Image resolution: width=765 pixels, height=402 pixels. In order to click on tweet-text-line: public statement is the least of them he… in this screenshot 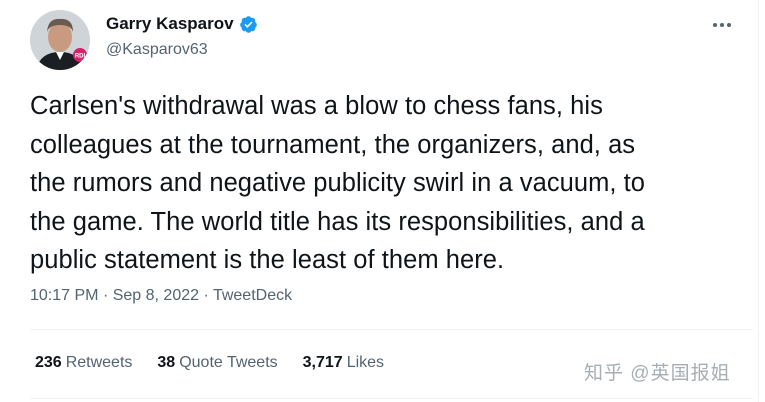, I will do `click(267, 260)`.